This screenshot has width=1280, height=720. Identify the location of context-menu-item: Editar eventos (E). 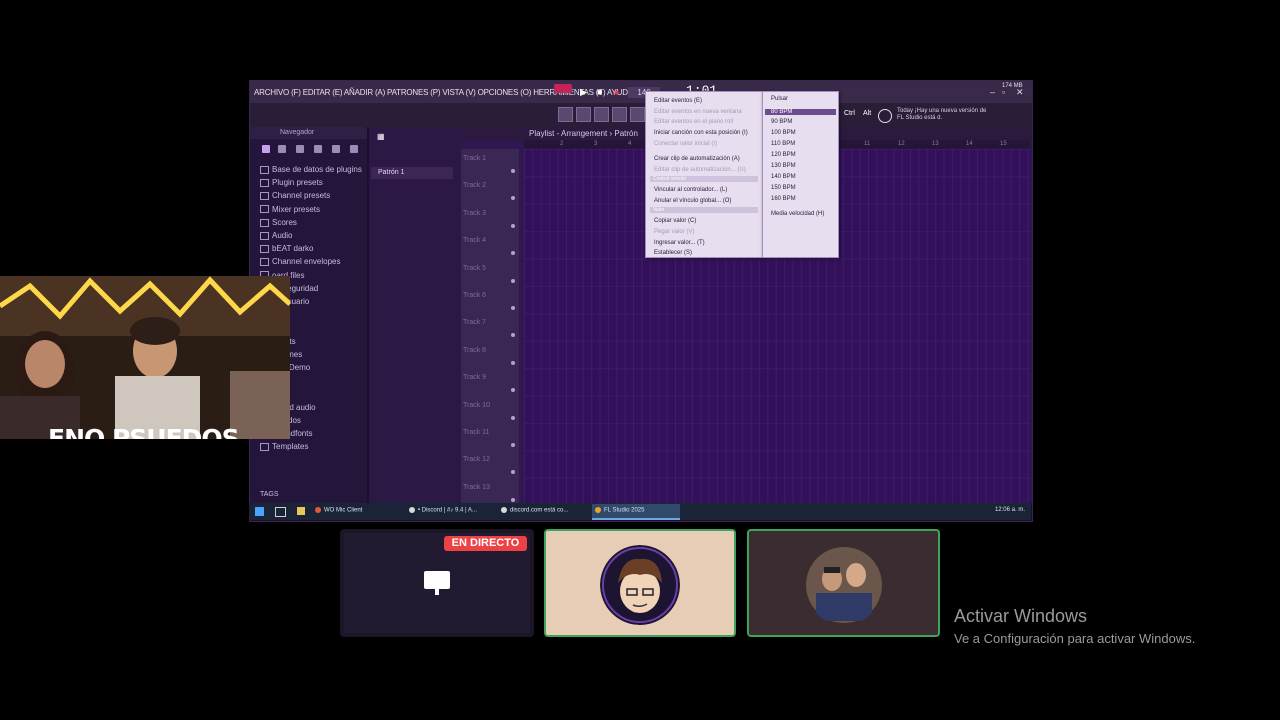
(678, 101).